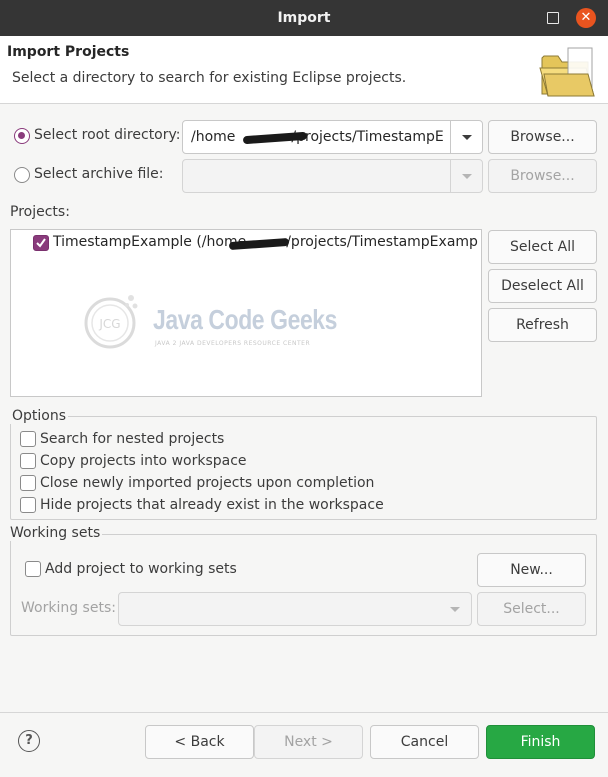 Image resolution: width=608 pixels, height=777 pixels. I want to click on root-directory-value: /home/projects/TimestampE, so click(318, 137).